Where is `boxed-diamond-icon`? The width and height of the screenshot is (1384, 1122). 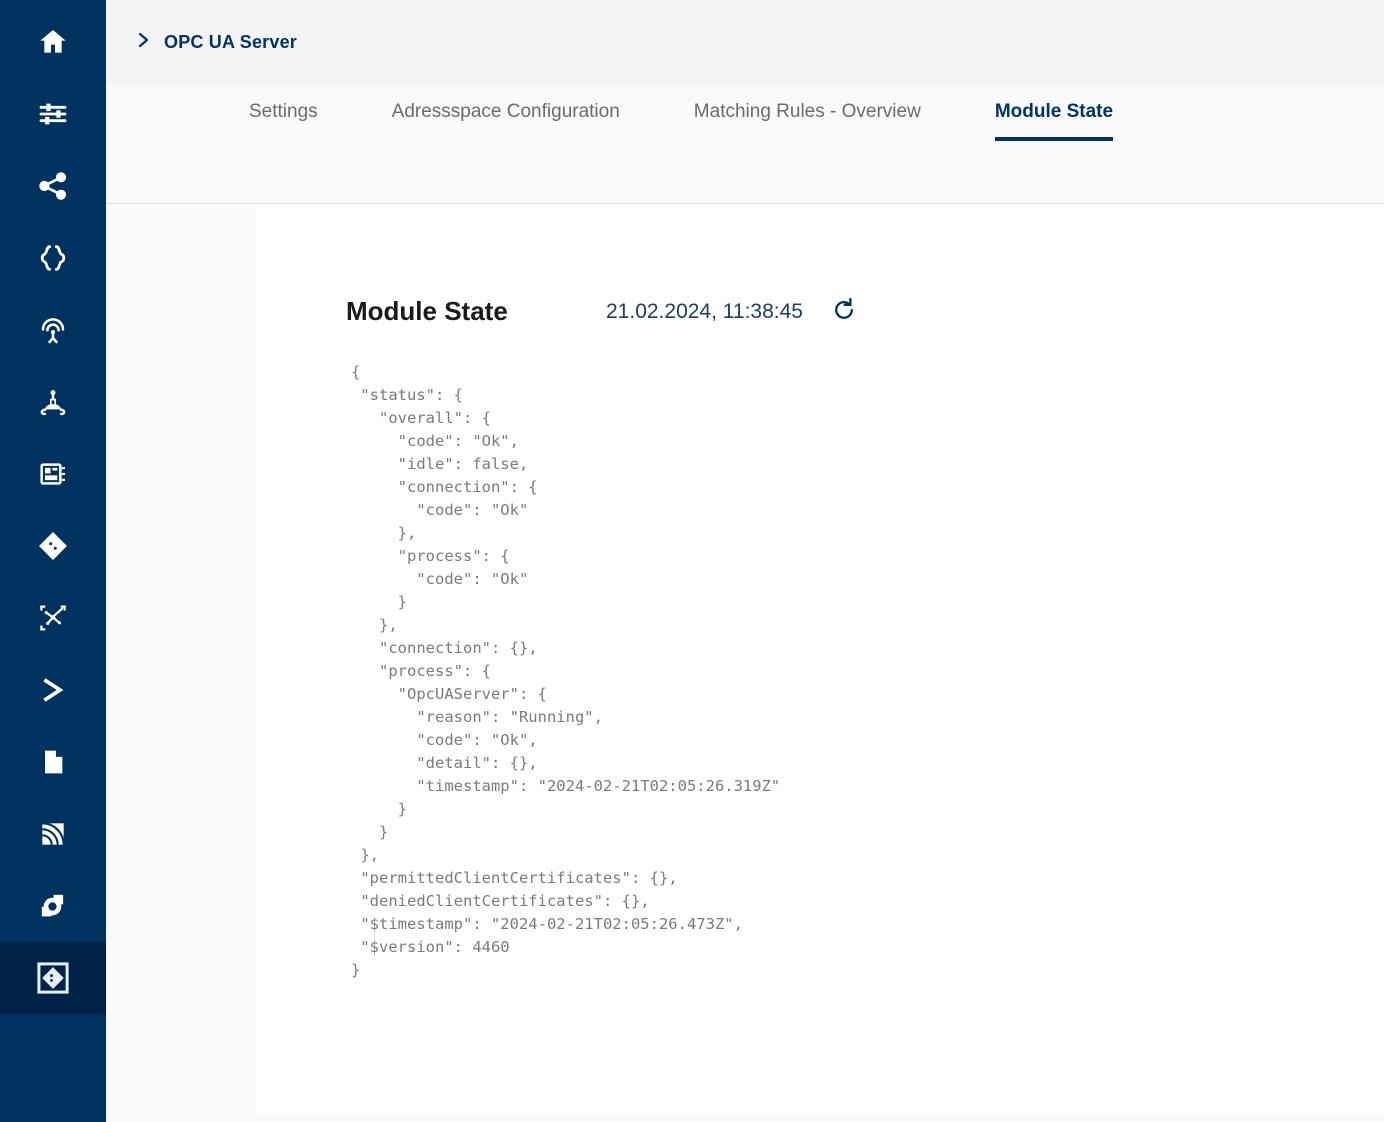 boxed-diamond-icon is located at coordinates (53, 978).